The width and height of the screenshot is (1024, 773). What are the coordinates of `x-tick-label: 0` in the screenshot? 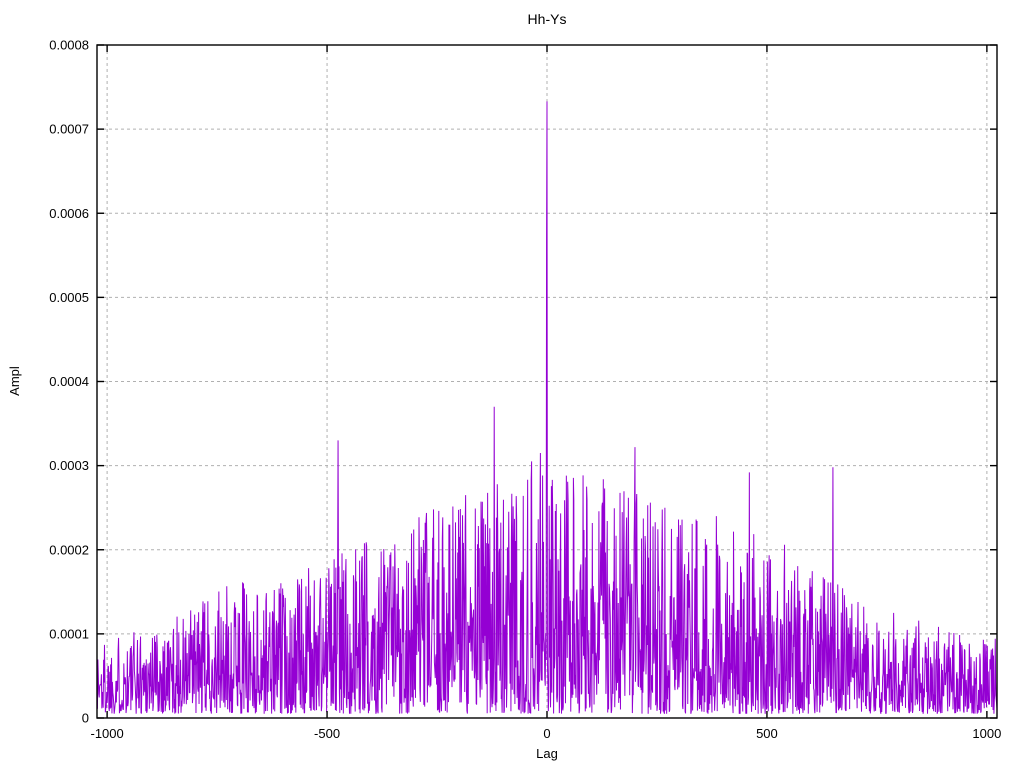 It's located at (546, 733).